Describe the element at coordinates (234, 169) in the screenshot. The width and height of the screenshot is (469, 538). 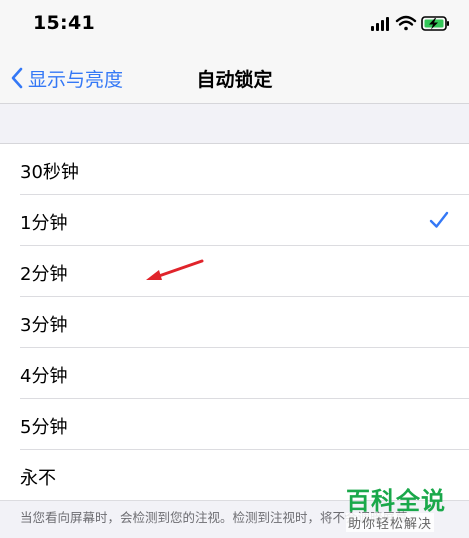
I see `option-30-seconds: 30秒钟` at that location.